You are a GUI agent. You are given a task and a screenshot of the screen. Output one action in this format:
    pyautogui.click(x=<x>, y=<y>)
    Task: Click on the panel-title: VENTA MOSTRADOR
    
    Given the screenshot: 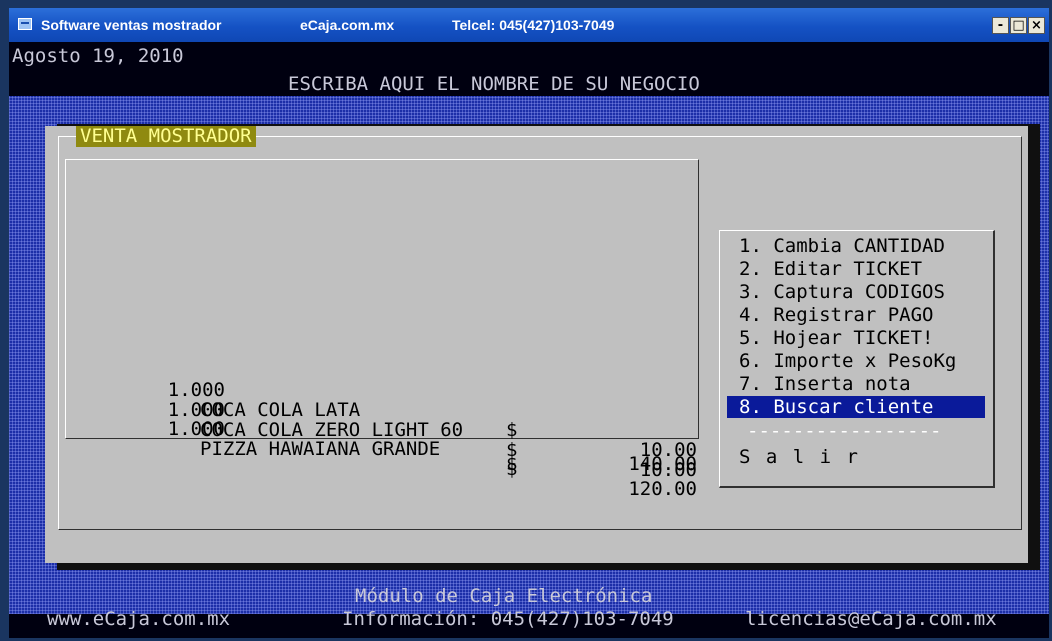 What is the action you would take?
    pyautogui.click(x=166, y=136)
    